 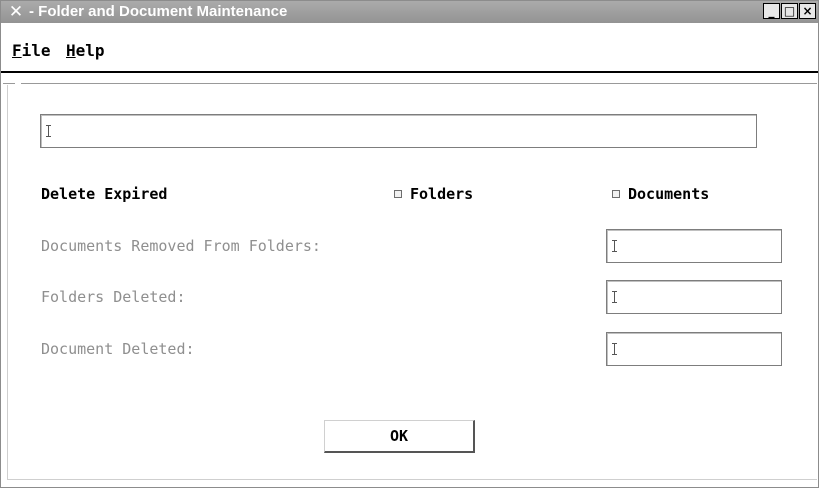 What do you see at coordinates (158, 11) in the screenshot?
I see `window-title: - Folder and Document Maintenance` at bounding box center [158, 11].